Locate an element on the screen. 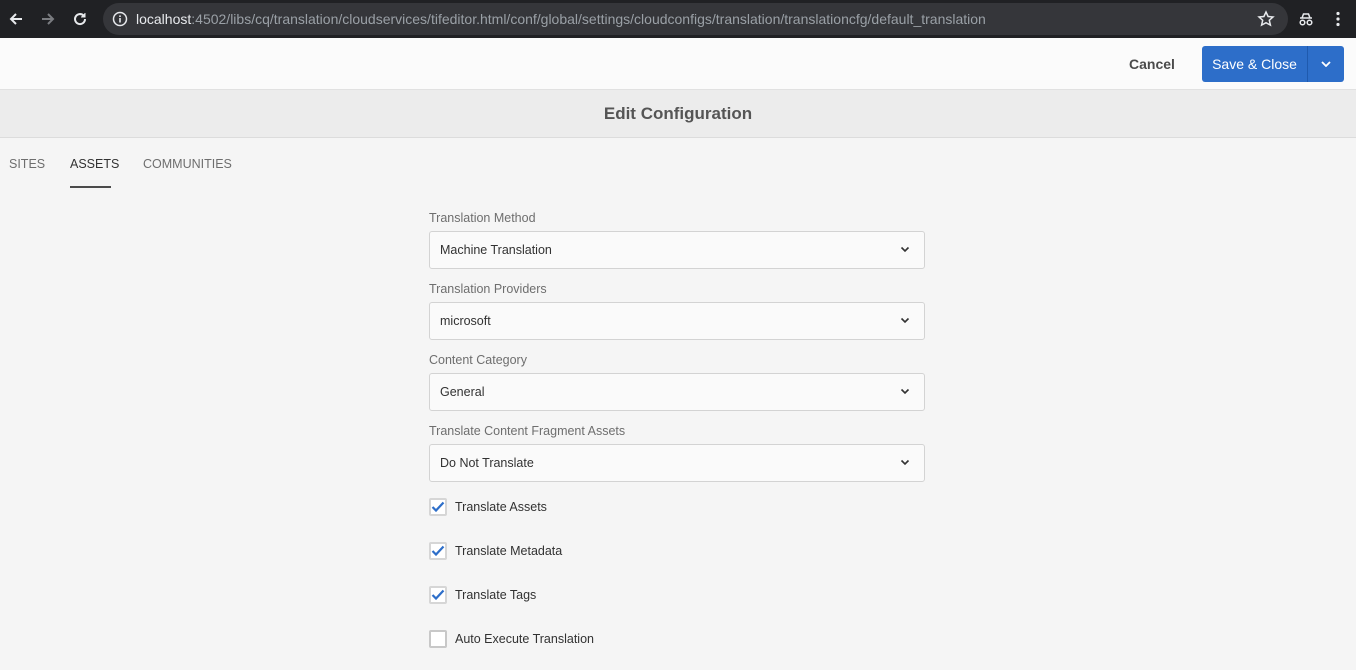  save-button-group: Save & Close is located at coordinates (1273, 64).